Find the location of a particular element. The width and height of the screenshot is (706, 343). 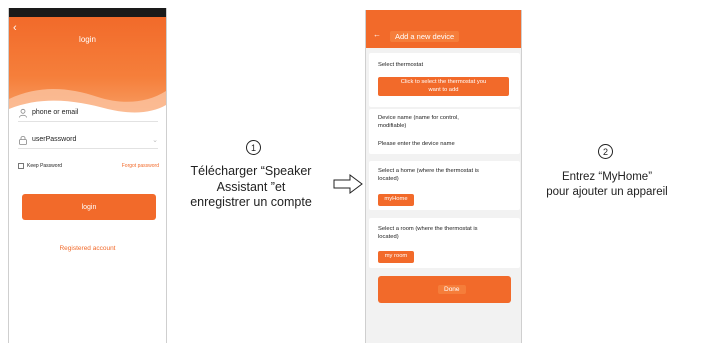

device-name-input: Please enter the device name is located at coordinates (416, 144).